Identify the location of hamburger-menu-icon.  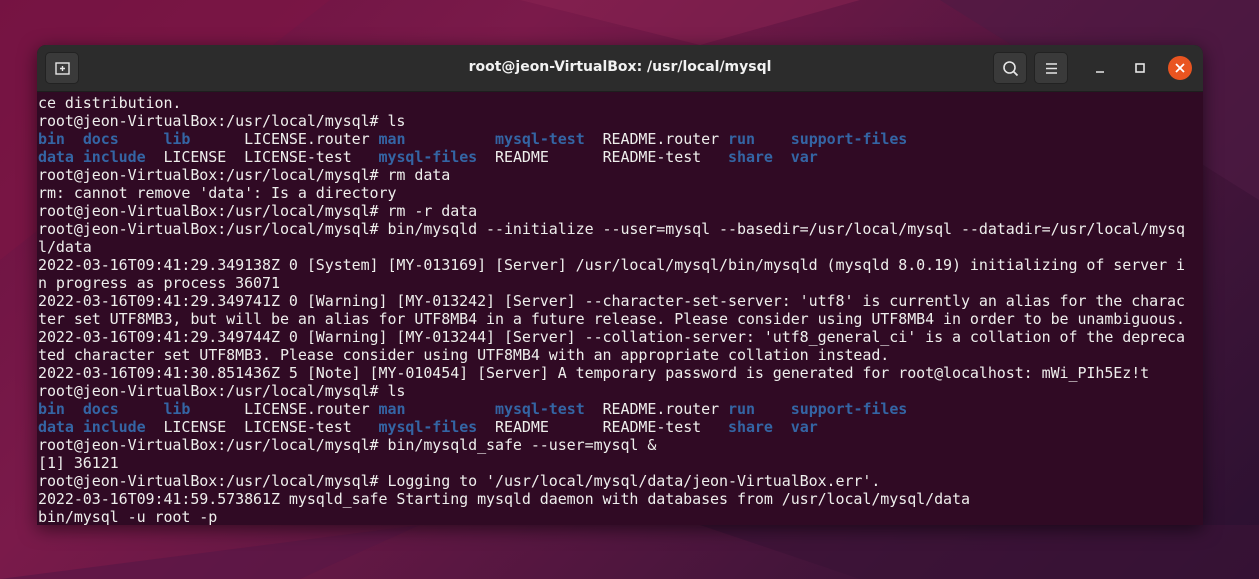
(1051, 68).